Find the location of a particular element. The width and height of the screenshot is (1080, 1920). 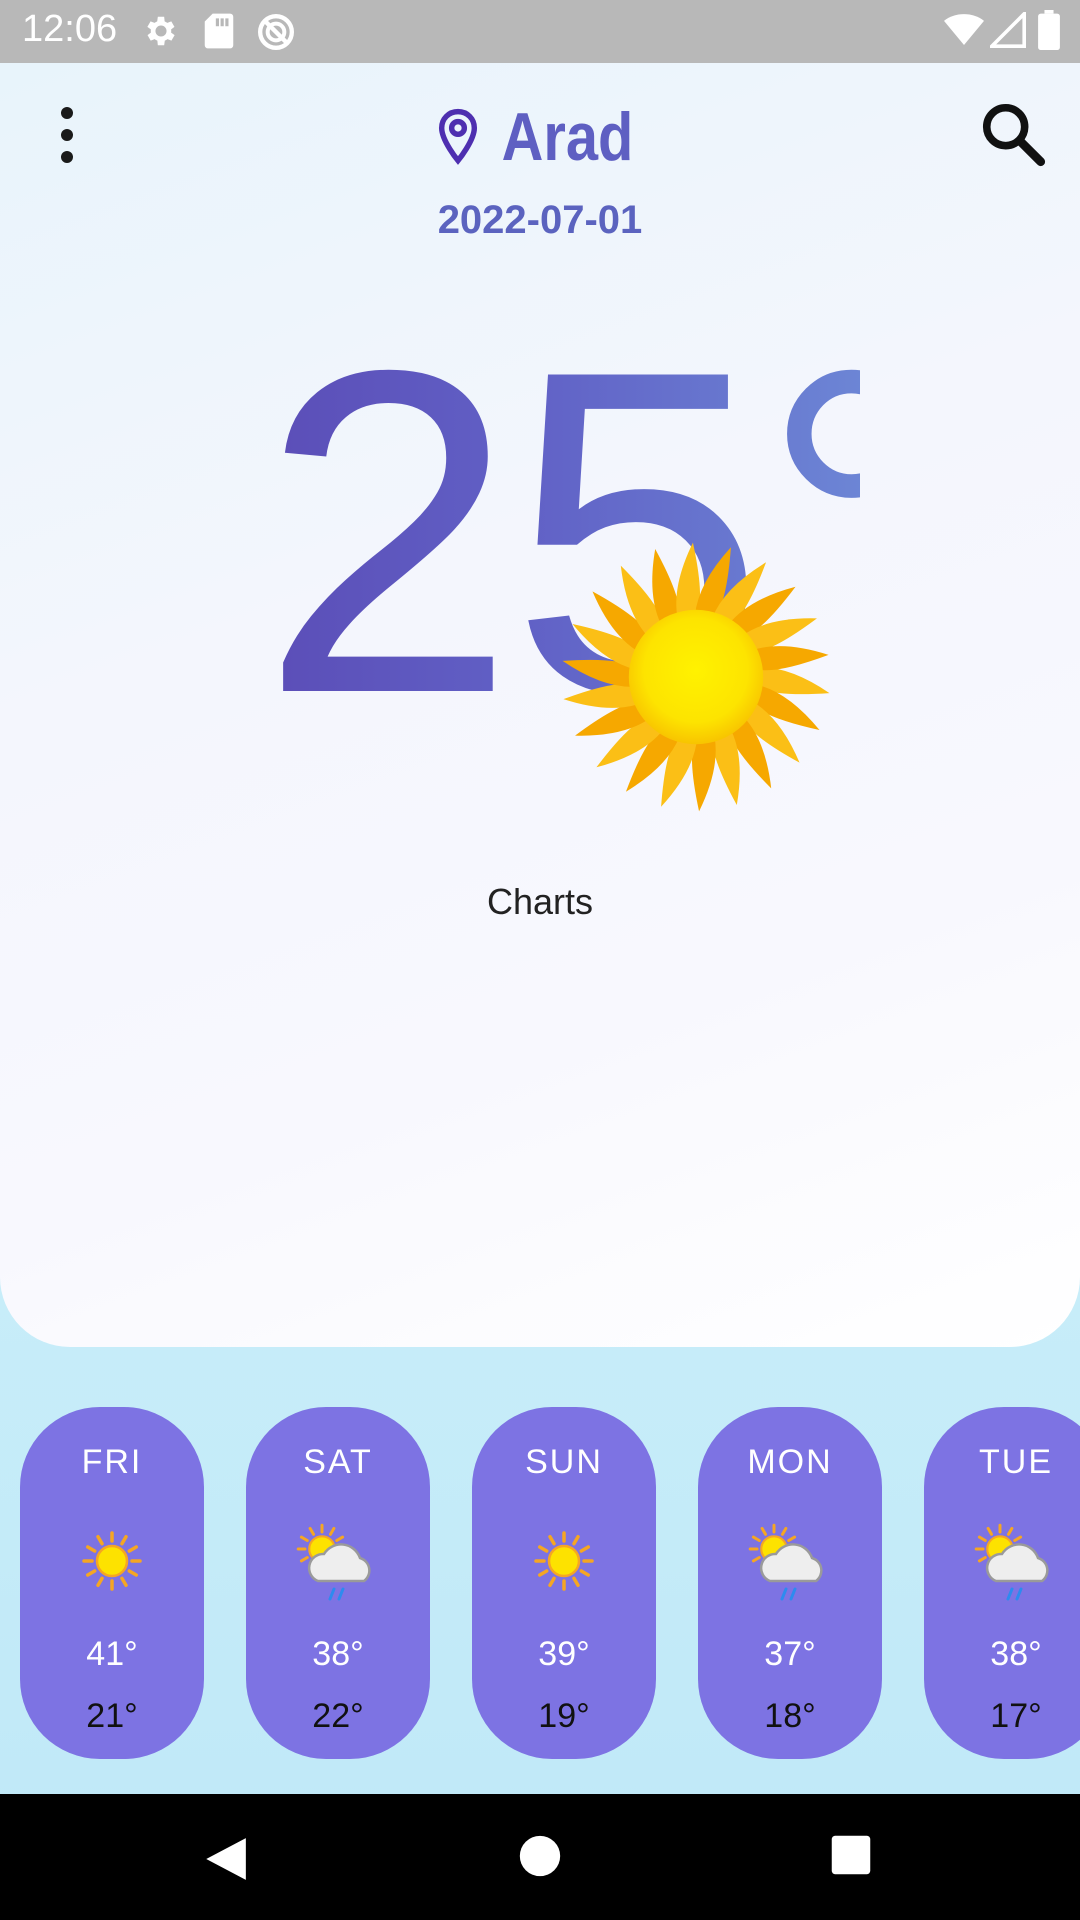

home-icon is located at coordinates (540, 1856).